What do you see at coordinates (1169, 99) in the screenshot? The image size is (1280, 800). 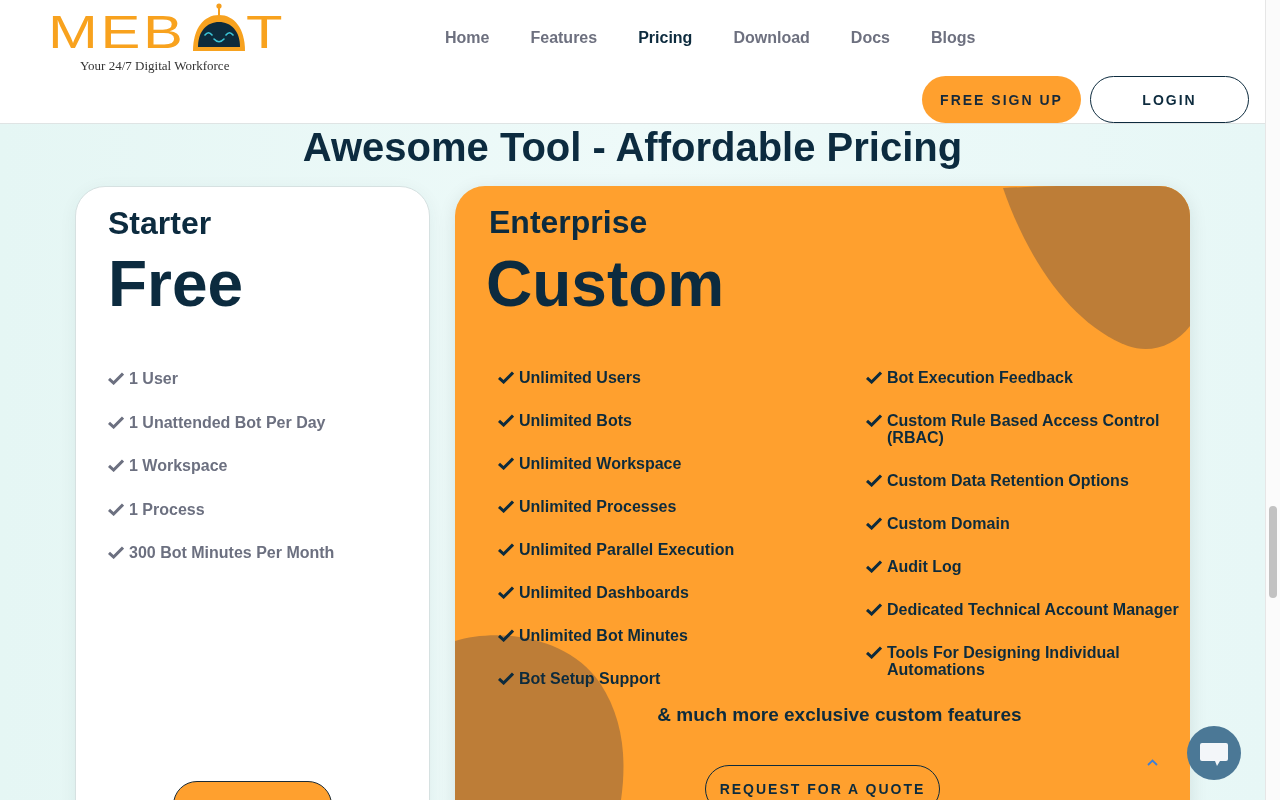 I see `login-button: LOGIN` at bounding box center [1169, 99].